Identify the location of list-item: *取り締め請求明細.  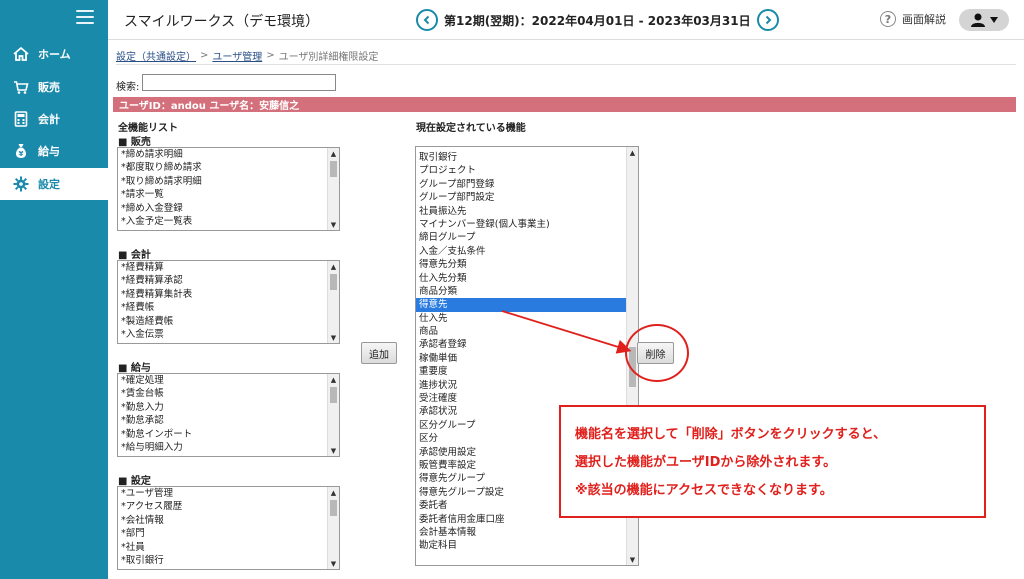
(222, 181).